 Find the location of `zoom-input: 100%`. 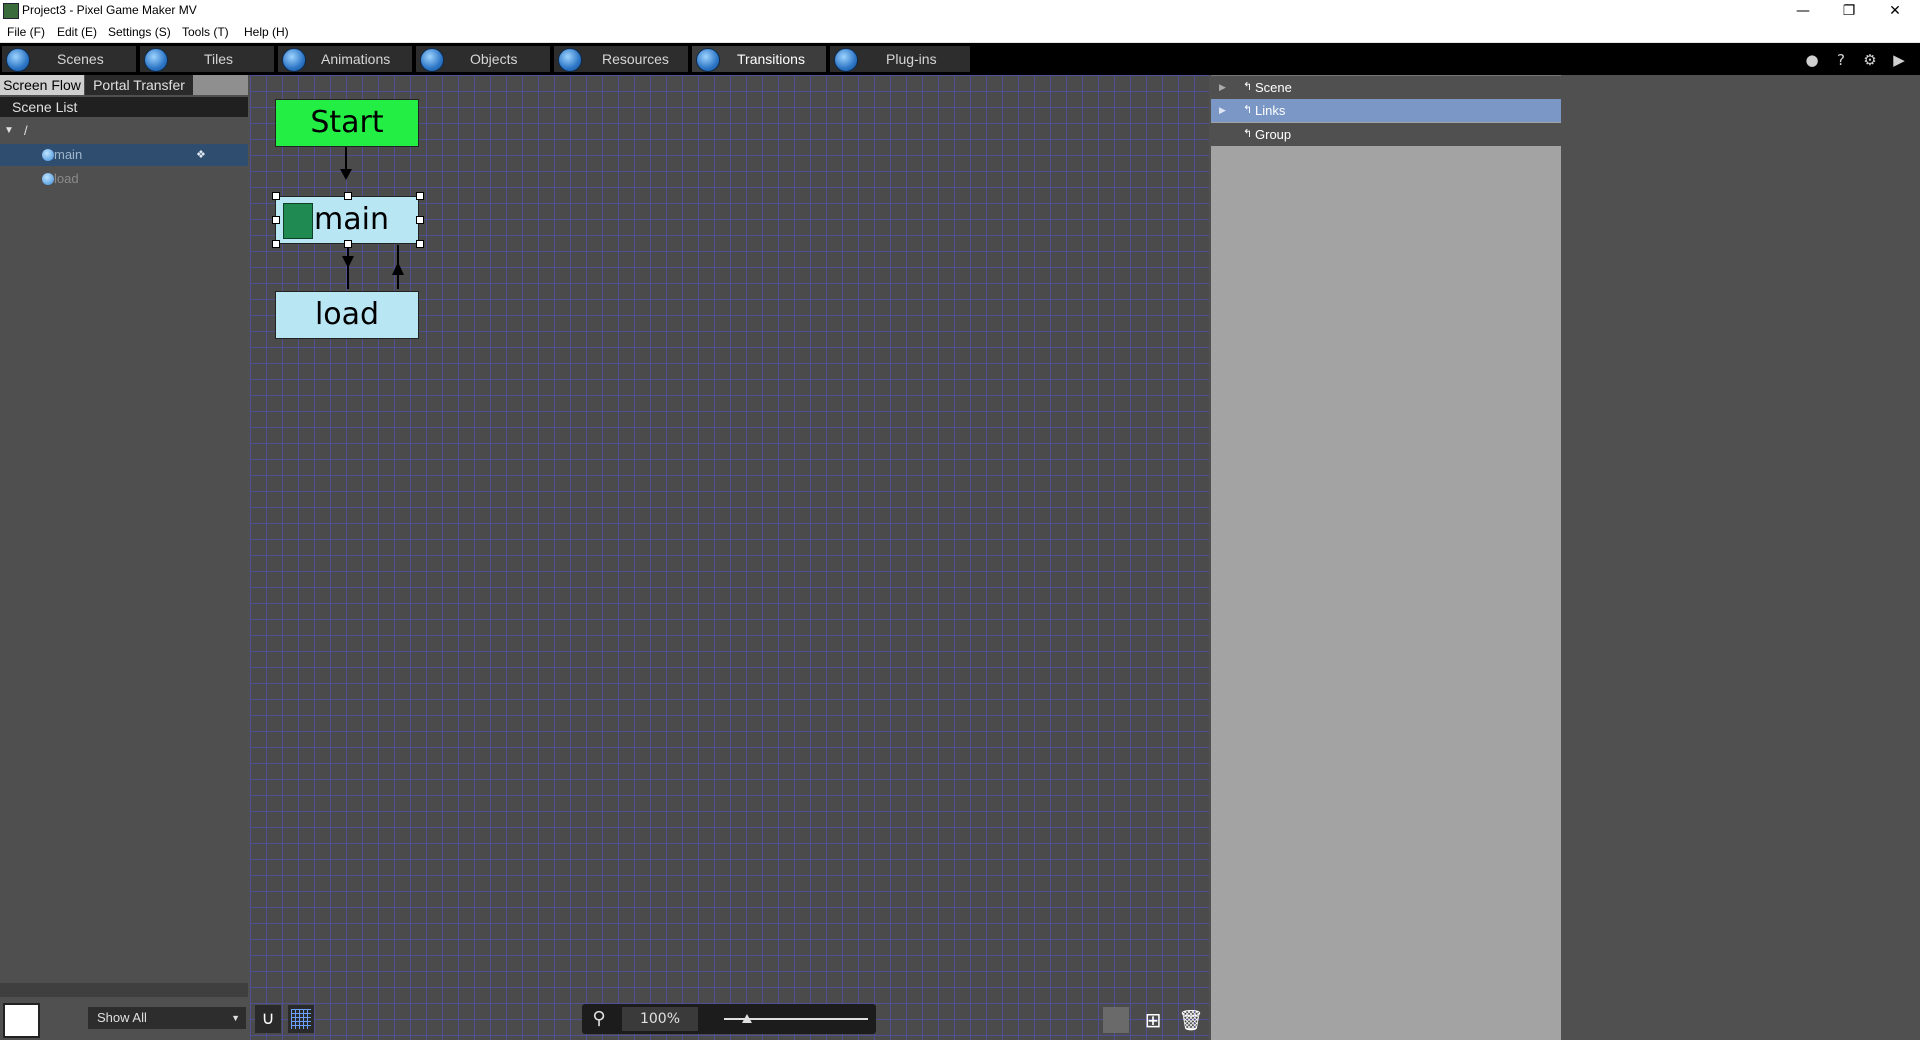

zoom-input: 100% is located at coordinates (660, 1019).